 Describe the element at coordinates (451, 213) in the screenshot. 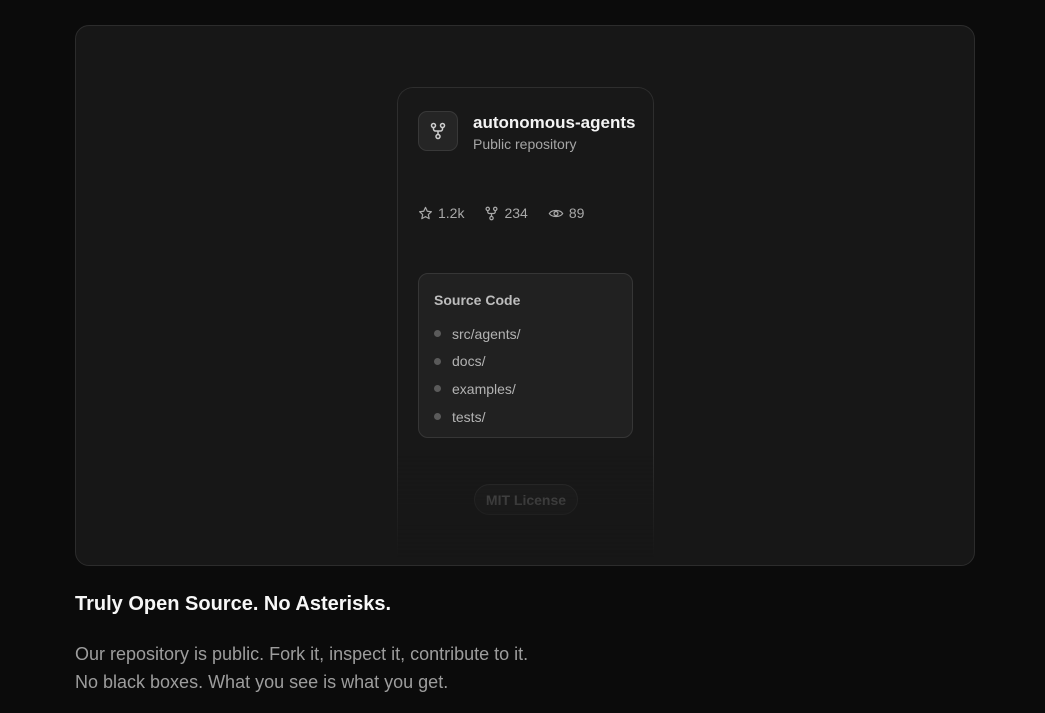

I see `stars-count: 1.2k` at that location.